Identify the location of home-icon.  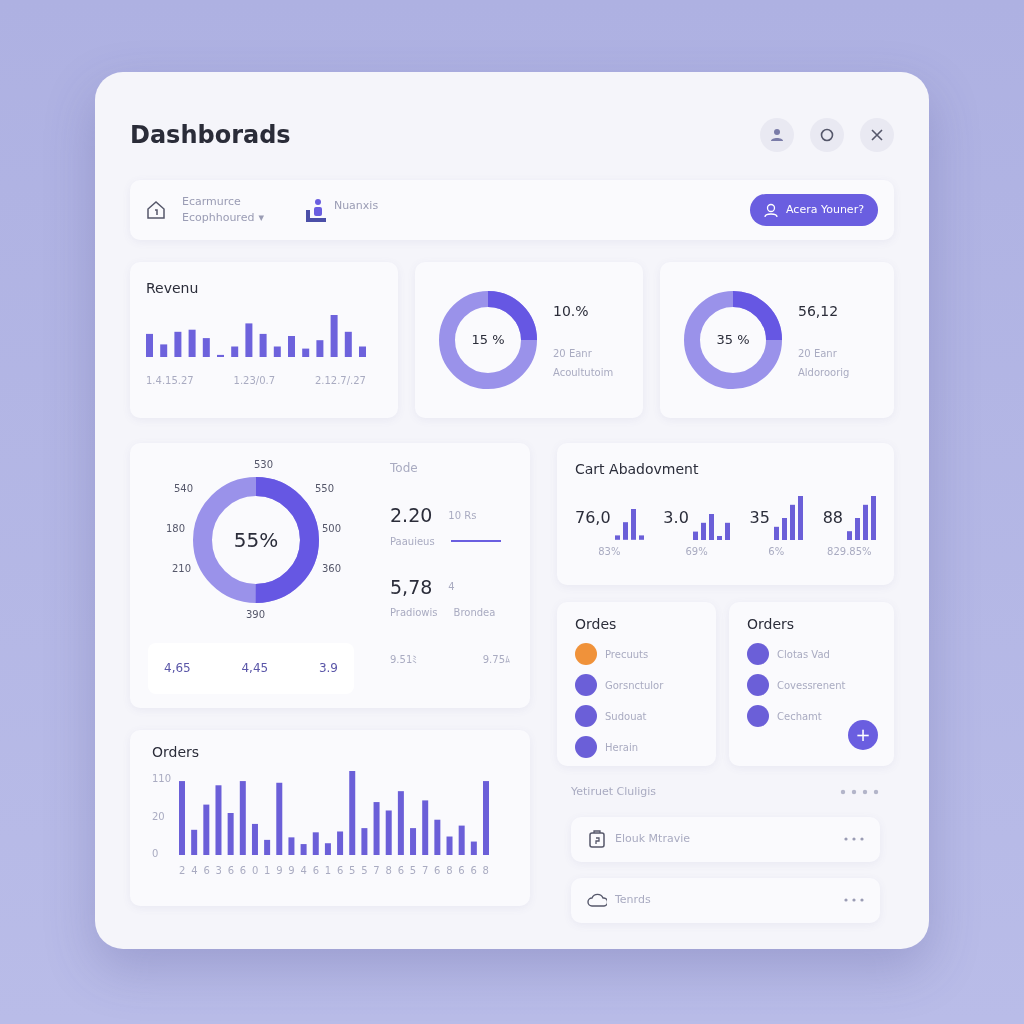
(156, 210).